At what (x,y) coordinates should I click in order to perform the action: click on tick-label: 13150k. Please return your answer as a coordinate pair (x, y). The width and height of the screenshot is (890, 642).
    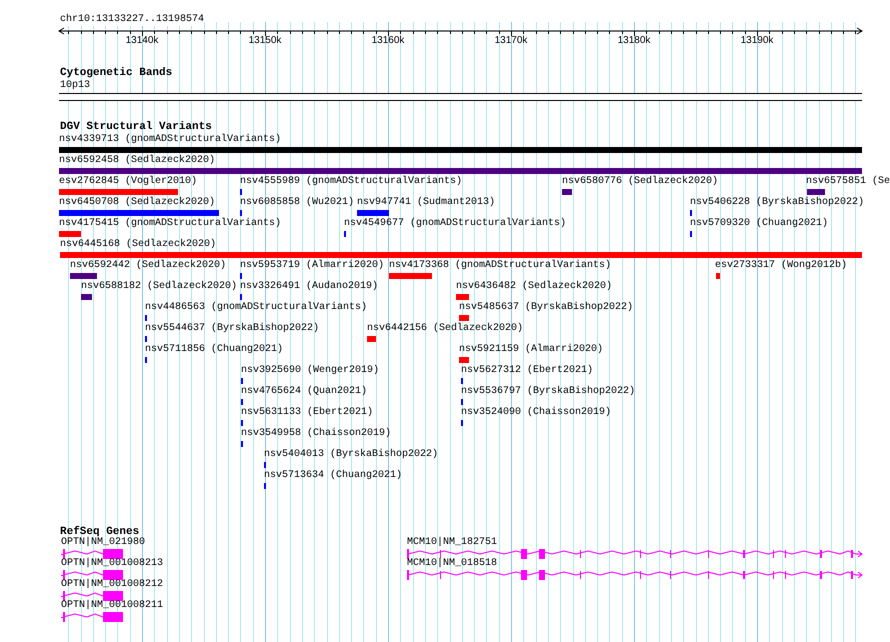
    Looking at the image, I should click on (265, 41).